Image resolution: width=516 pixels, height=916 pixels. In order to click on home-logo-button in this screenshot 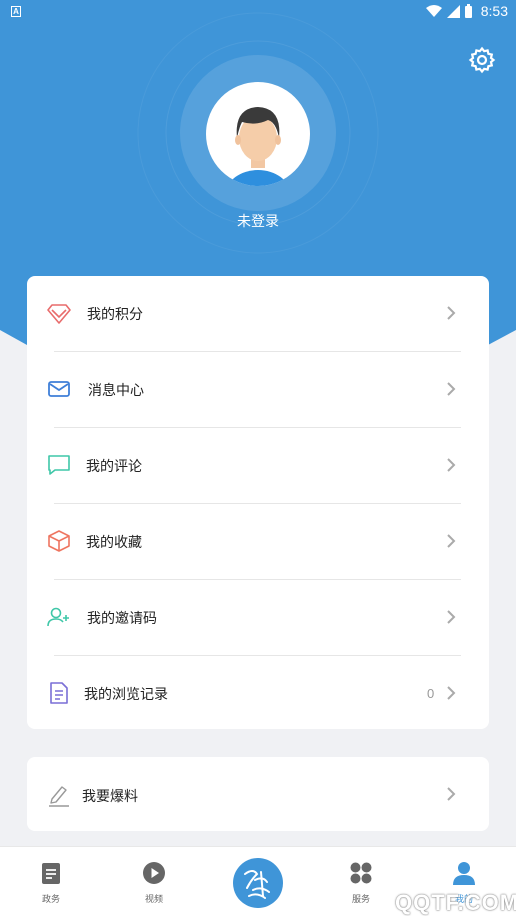, I will do `click(258, 883)`.